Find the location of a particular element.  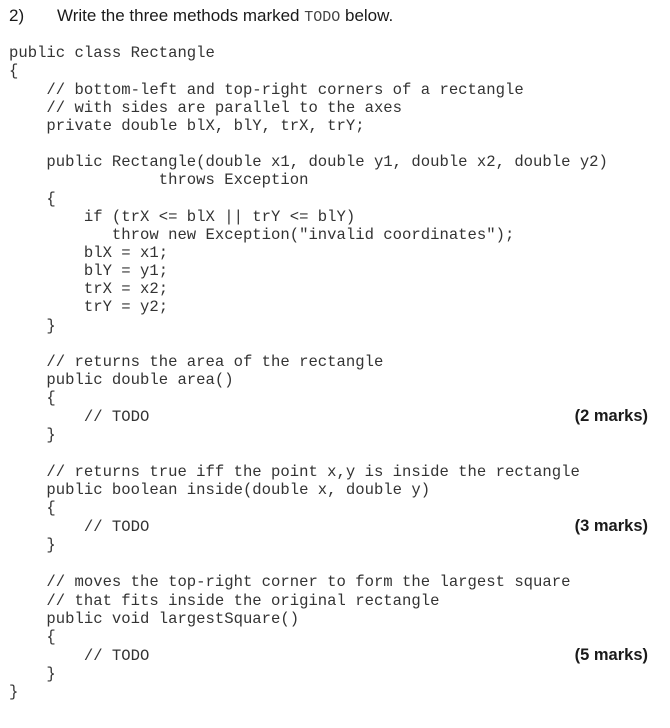

question-text-after: below. is located at coordinates (367, 15).